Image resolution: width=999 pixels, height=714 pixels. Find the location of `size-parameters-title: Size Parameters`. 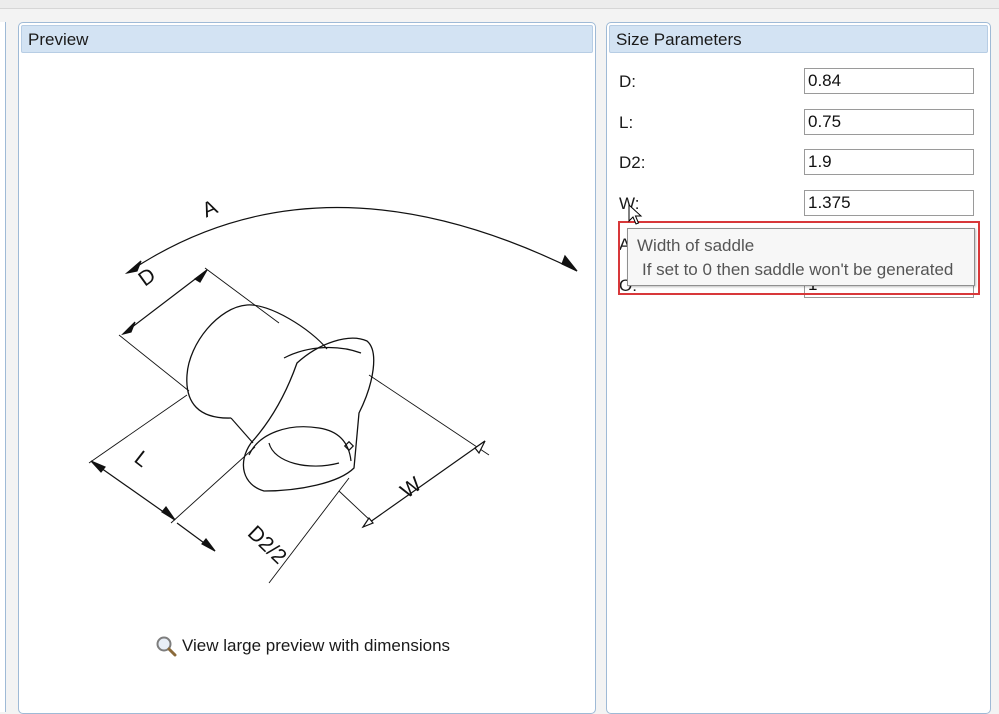

size-parameters-title: Size Parameters is located at coordinates (798, 39).